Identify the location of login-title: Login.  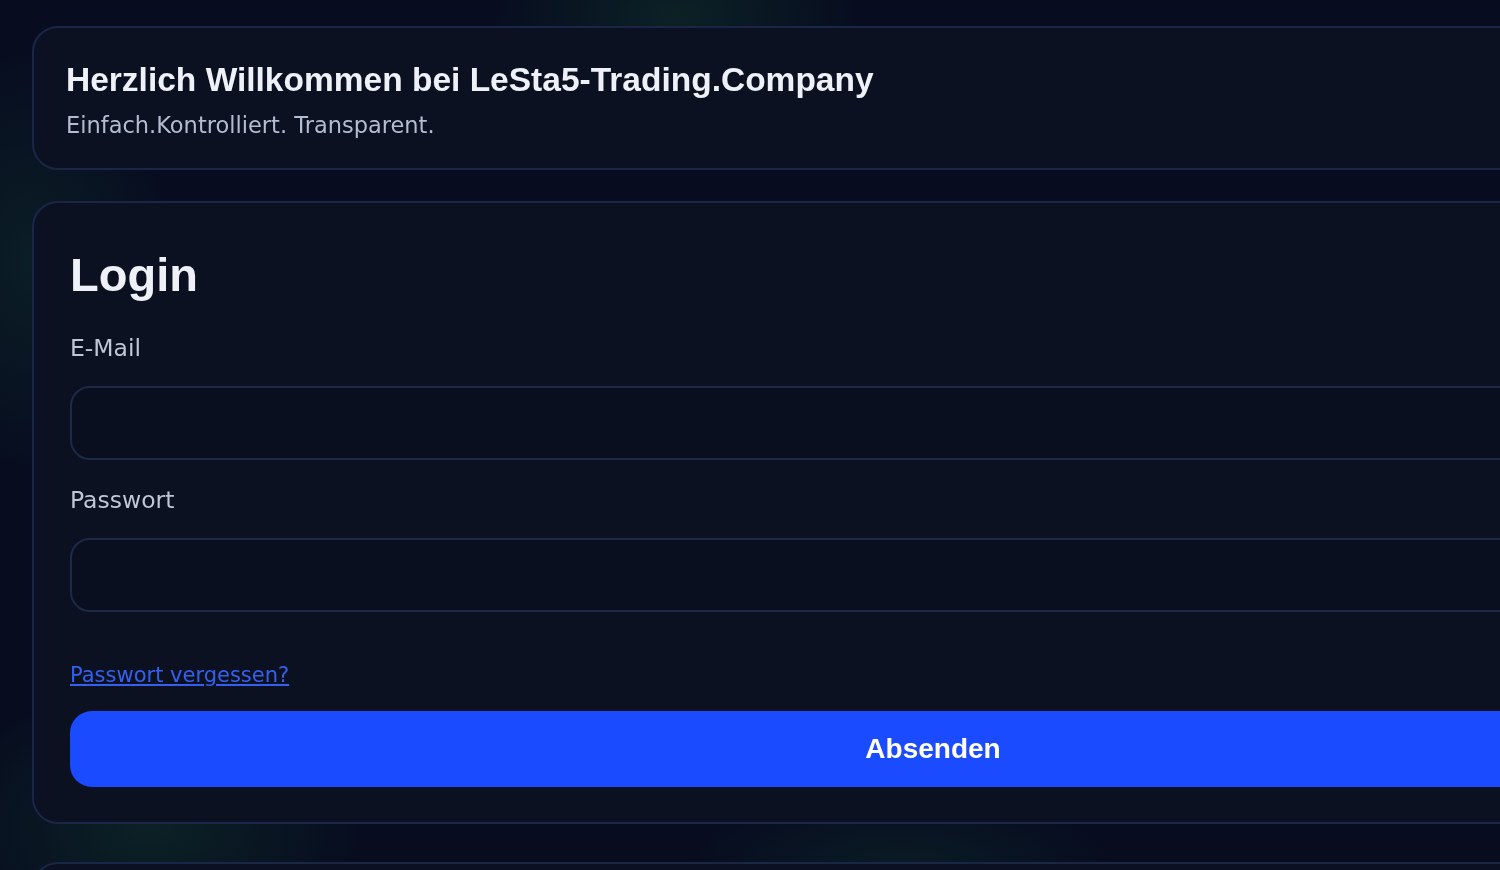
(134, 275).